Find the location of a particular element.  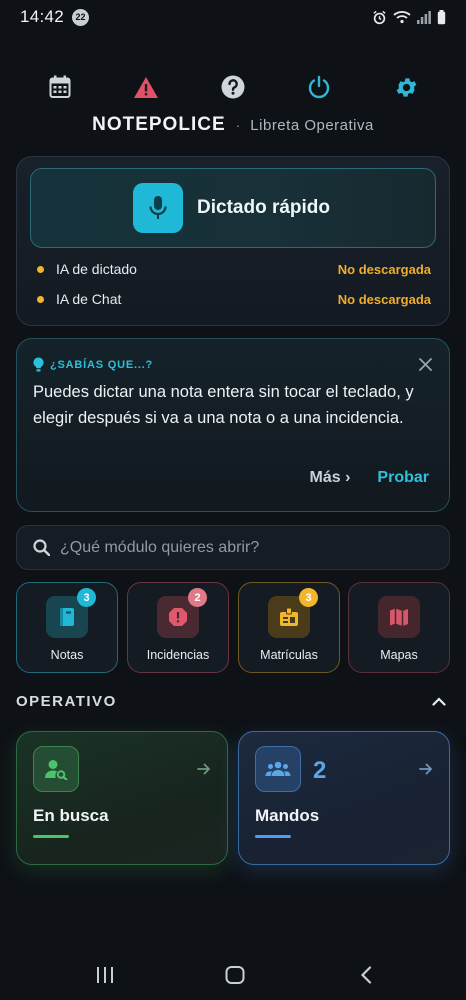

operativo-mandos: 2 Mandos is located at coordinates (344, 798).